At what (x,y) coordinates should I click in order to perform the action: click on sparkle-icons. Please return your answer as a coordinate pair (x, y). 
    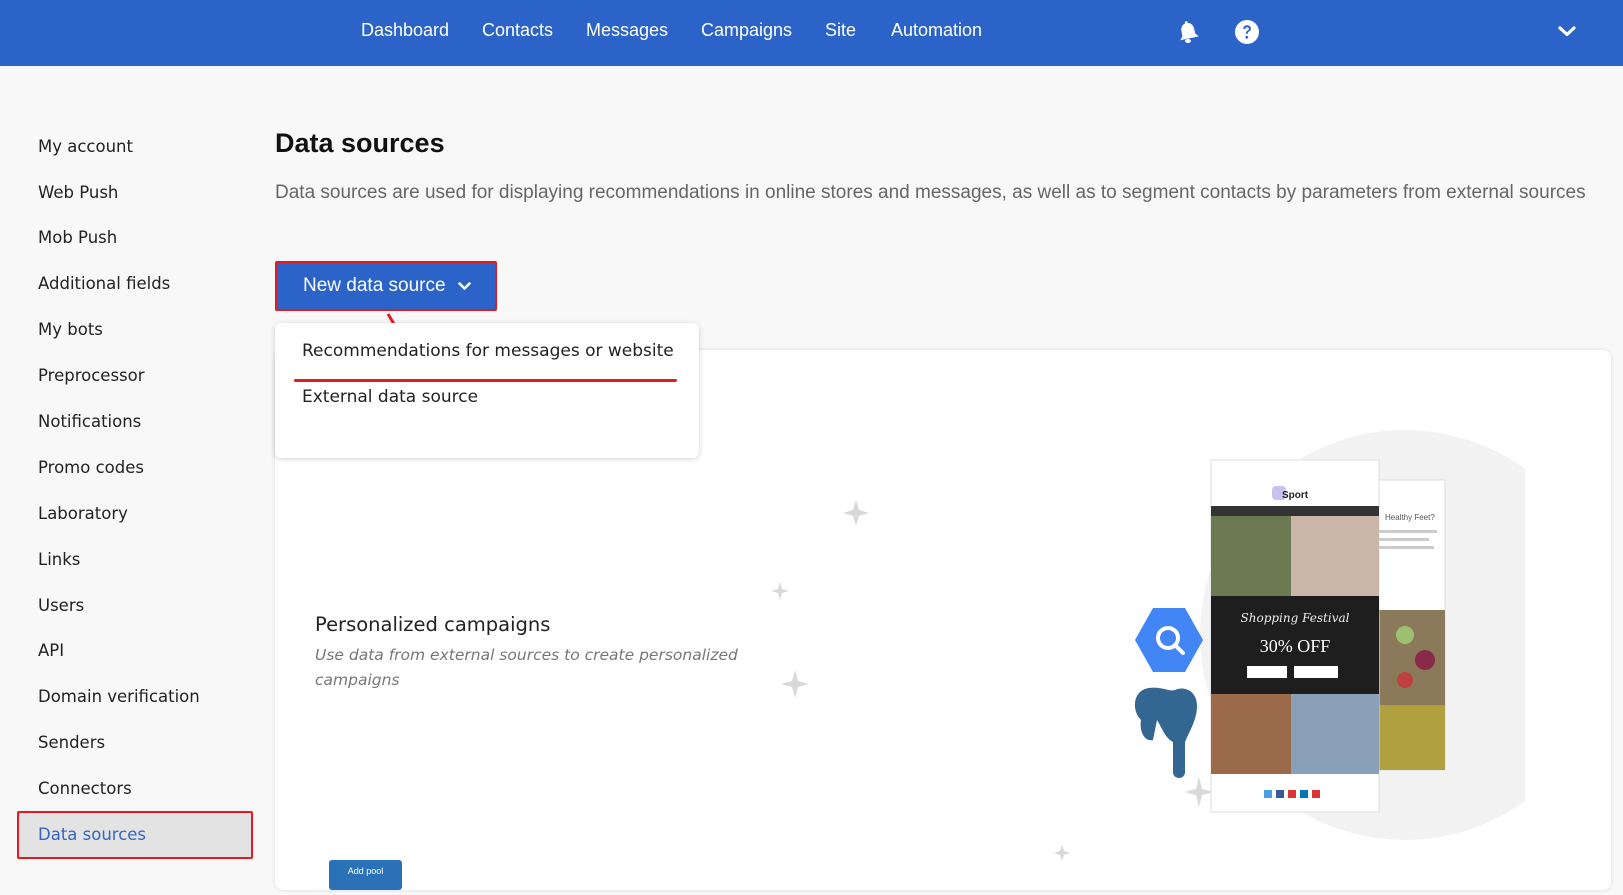
    Looking at the image, I should click on (992, 680).